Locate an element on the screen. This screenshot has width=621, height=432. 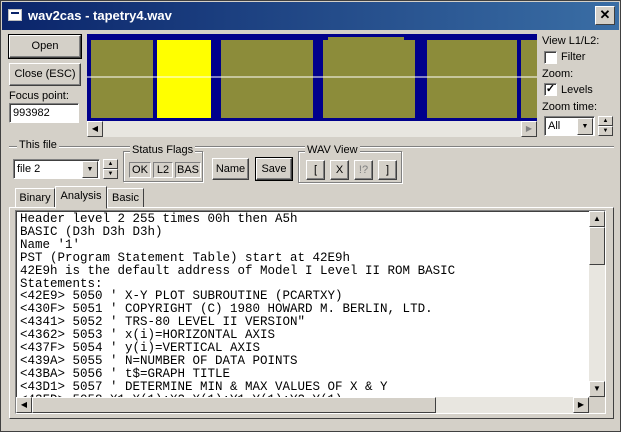
analysis-line: BASIC (D3h D3h D3h) is located at coordinates (91, 231).